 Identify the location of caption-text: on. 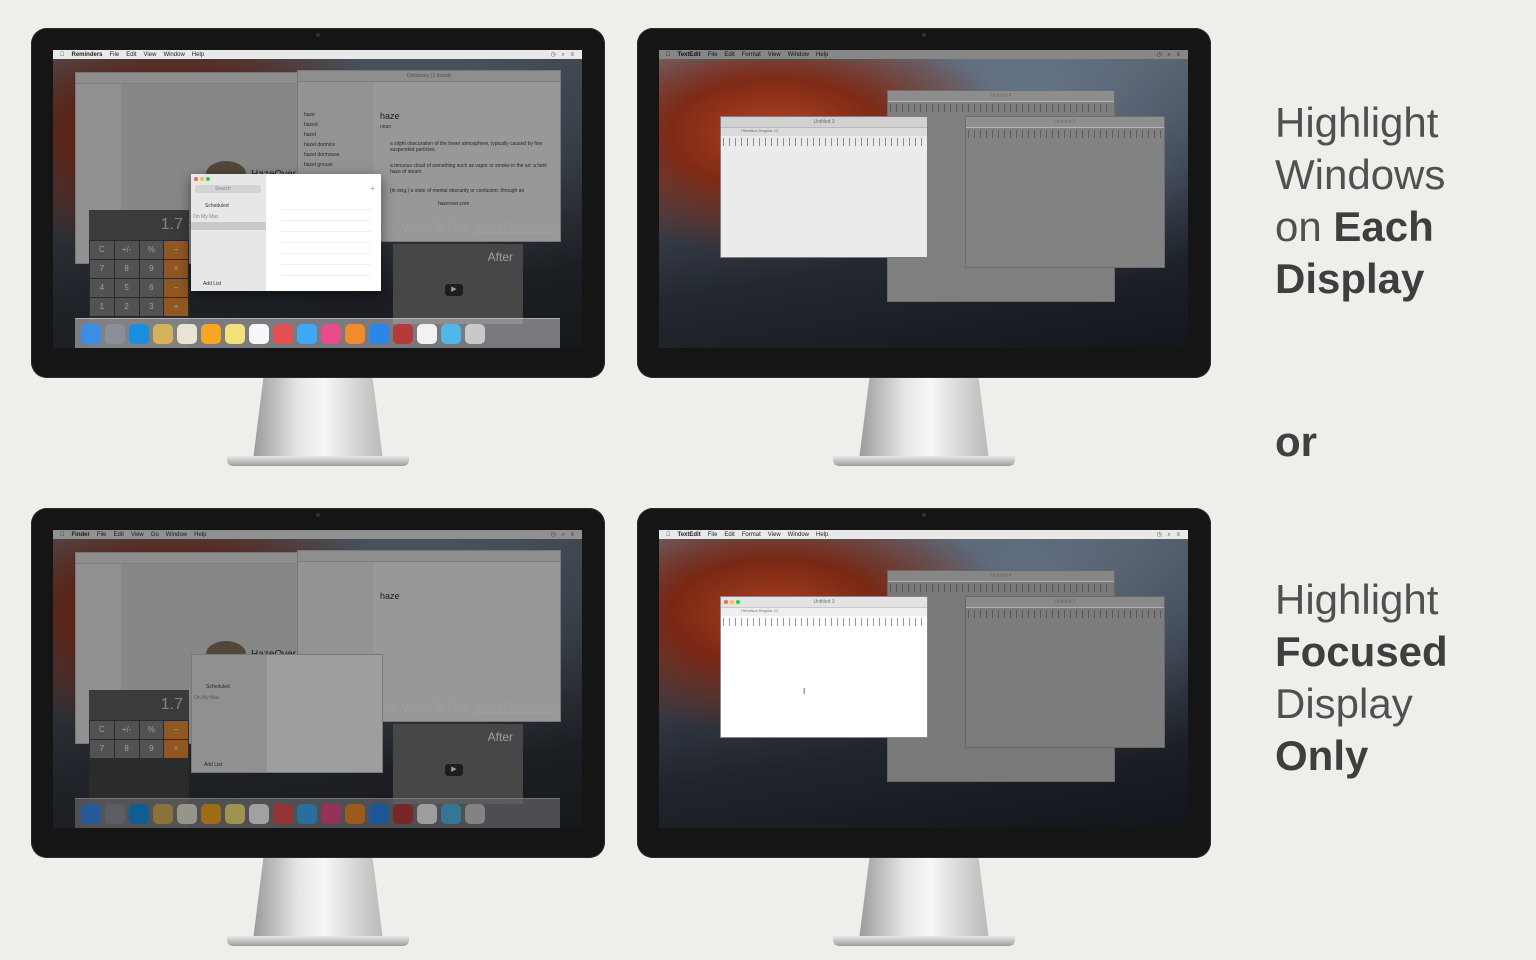
(1304, 226).